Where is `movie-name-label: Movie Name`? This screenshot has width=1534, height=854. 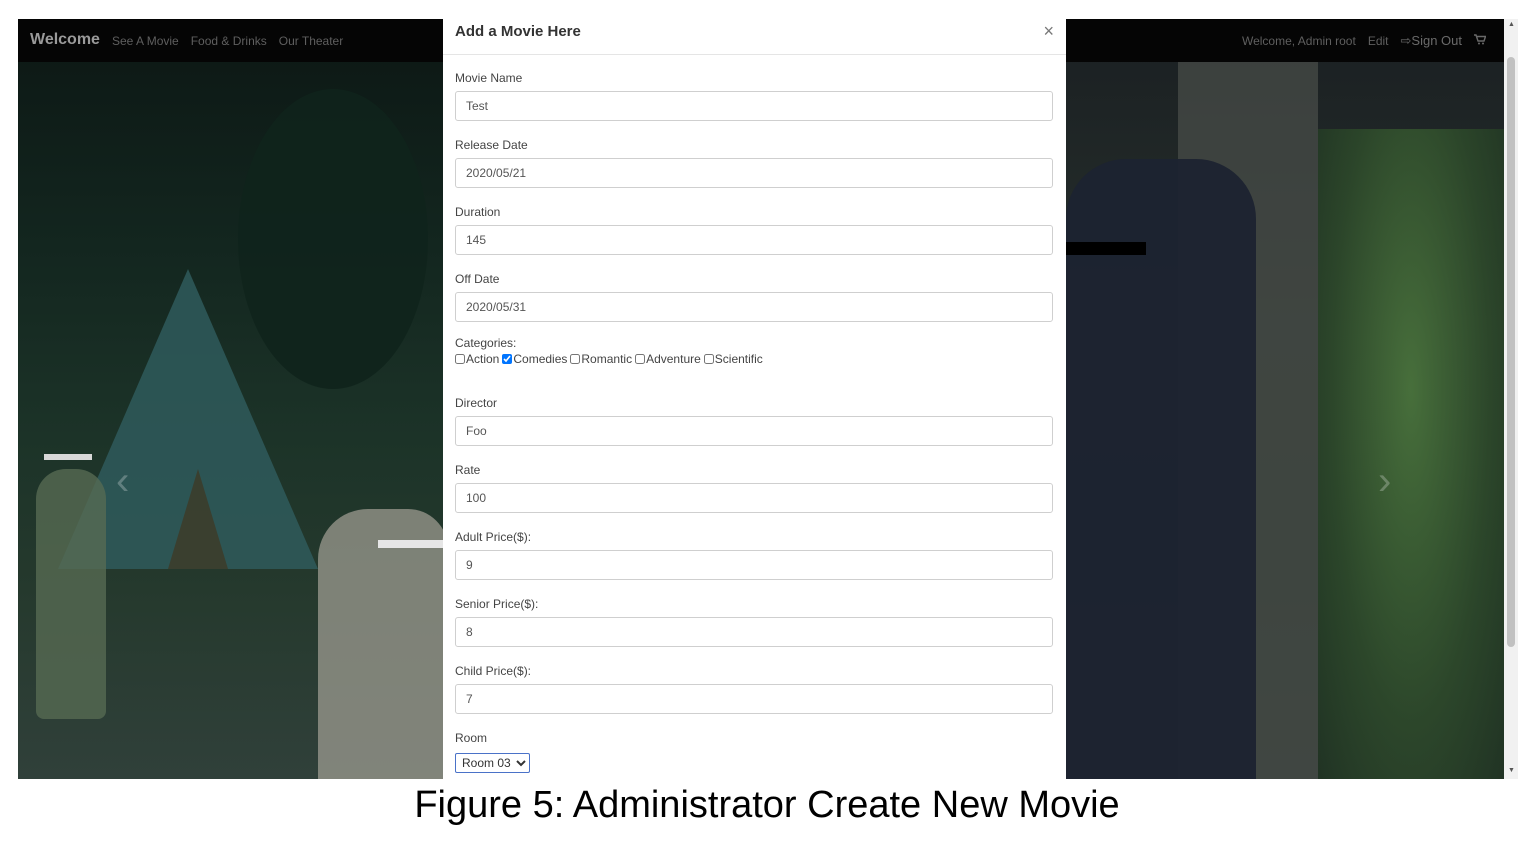 movie-name-label: Movie Name is located at coordinates (489, 78).